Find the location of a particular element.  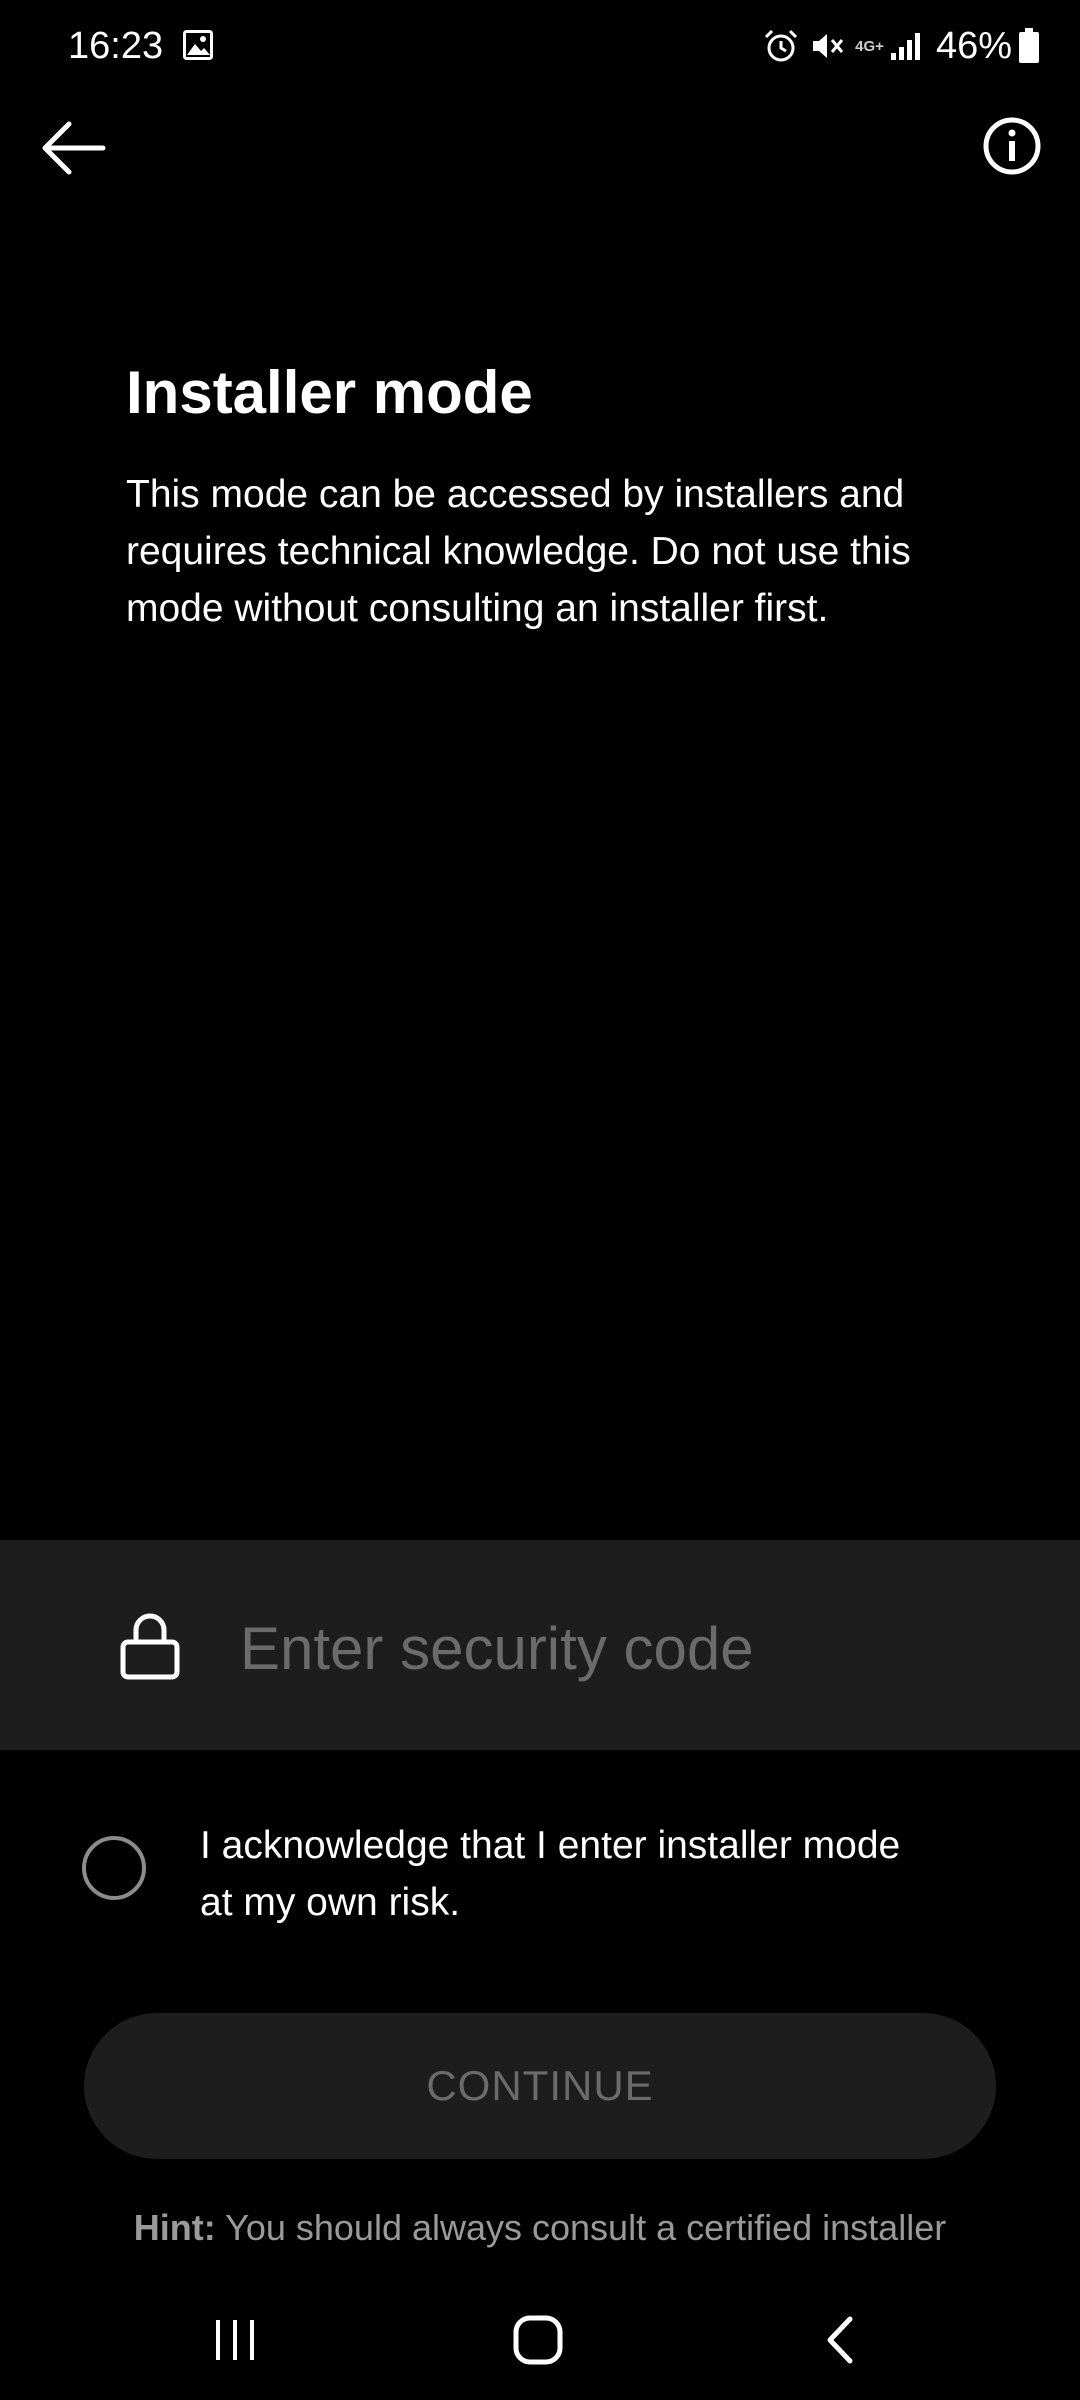

recent-apps-button is located at coordinates (235, 2340).